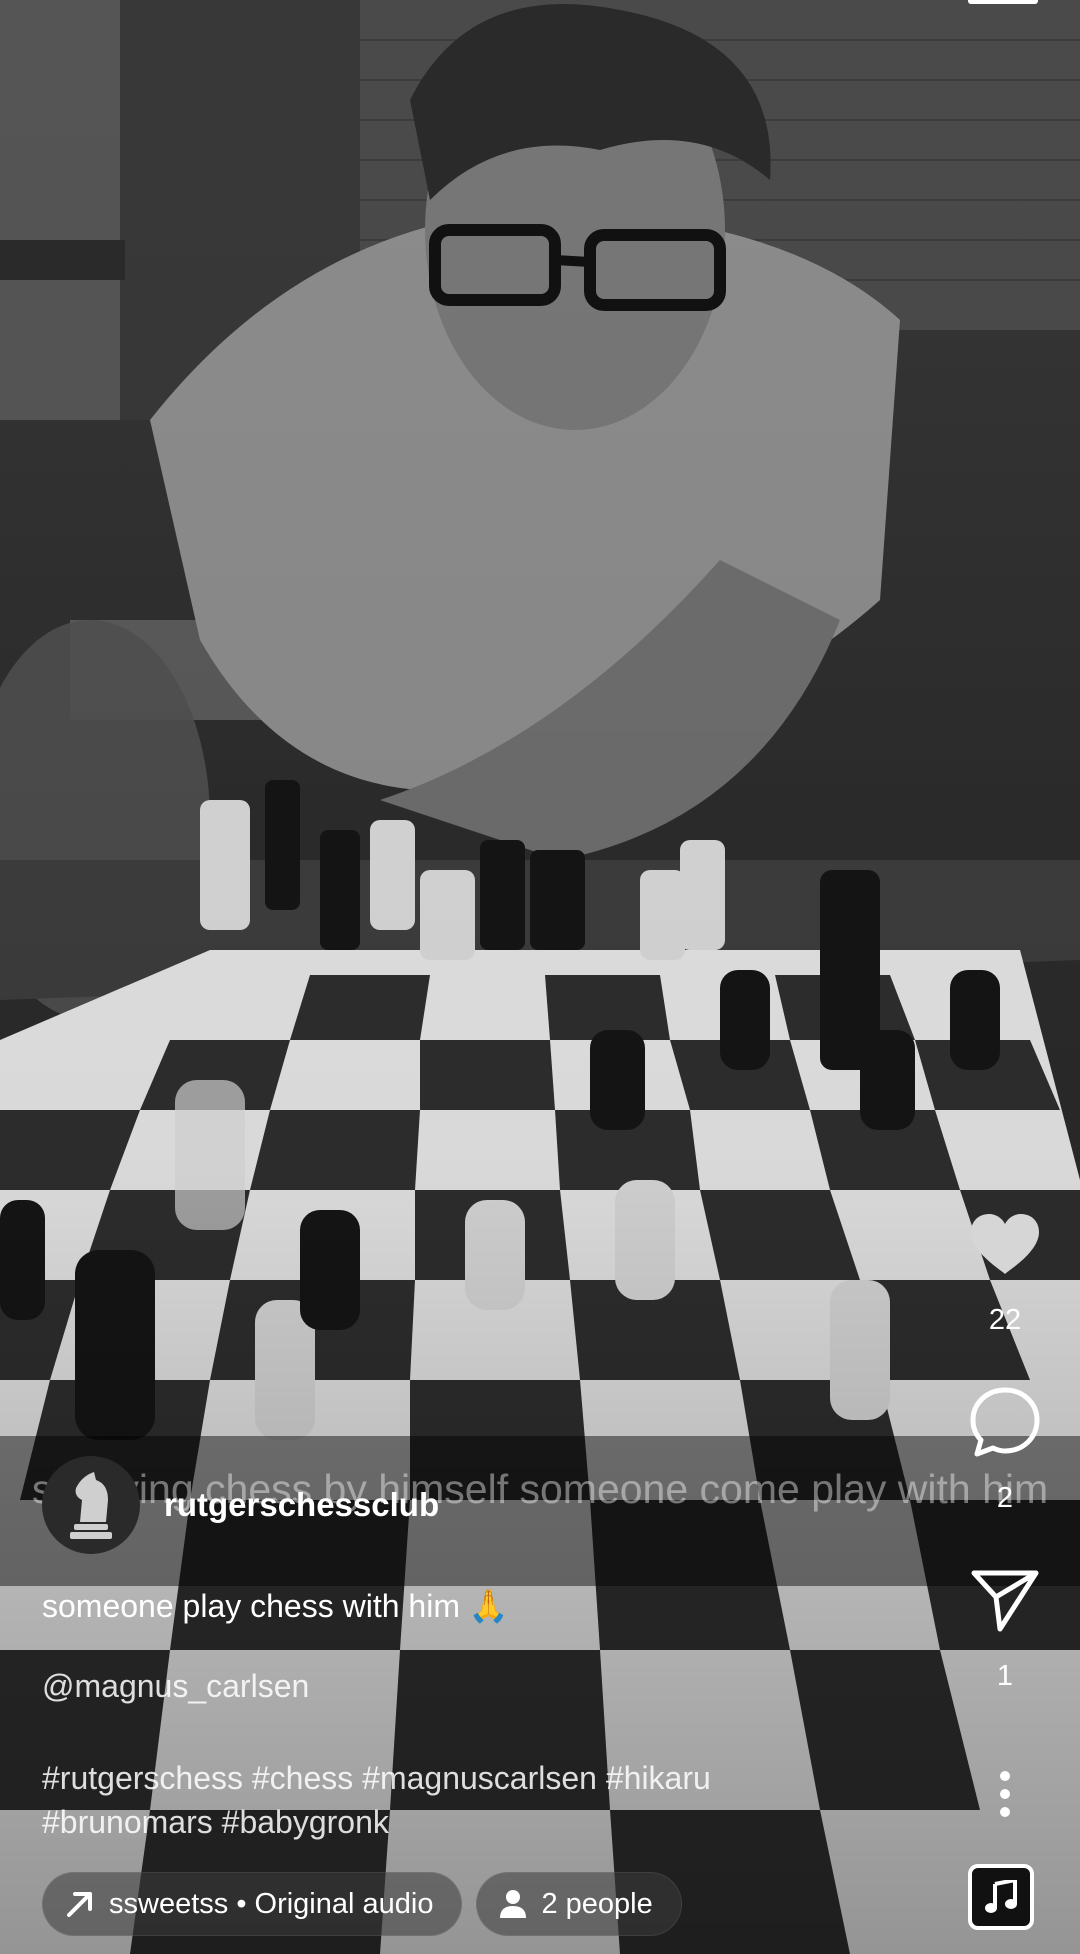 This screenshot has height=1954, width=1080. What do you see at coordinates (492, 1822) in the screenshot?
I see `hashtags-line-2: #brunomars #babygronk` at bounding box center [492, 1822].